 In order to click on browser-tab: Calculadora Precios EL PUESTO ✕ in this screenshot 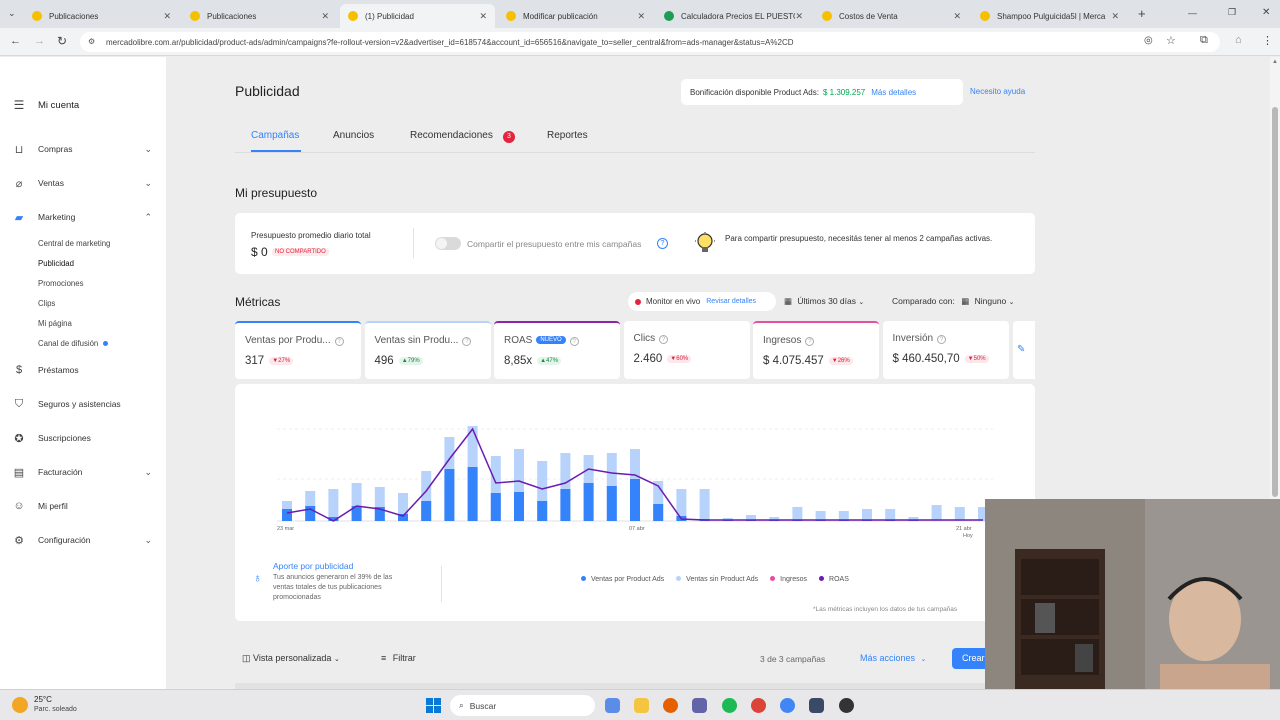, I will do `click(733, 16)`.